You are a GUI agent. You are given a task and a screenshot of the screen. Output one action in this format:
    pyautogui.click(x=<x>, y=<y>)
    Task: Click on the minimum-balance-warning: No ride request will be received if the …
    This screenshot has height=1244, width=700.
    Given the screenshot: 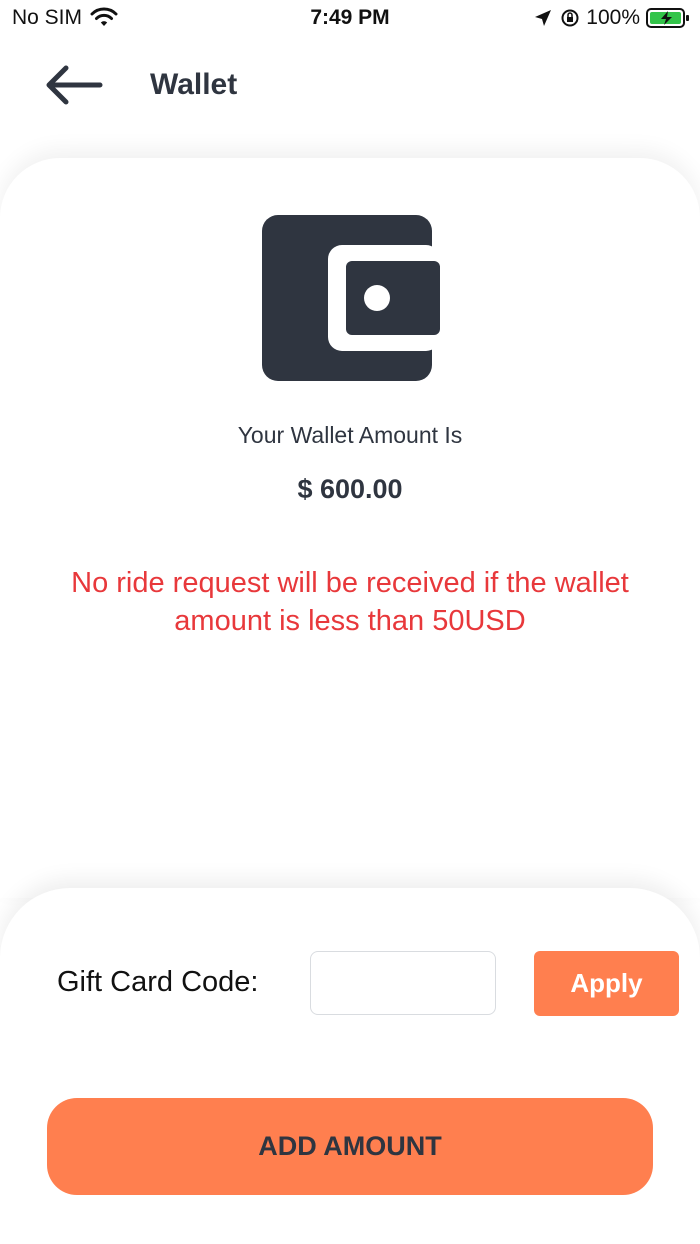 What is the action you would take?
    pyautogui.click(x=350, y=602)
    